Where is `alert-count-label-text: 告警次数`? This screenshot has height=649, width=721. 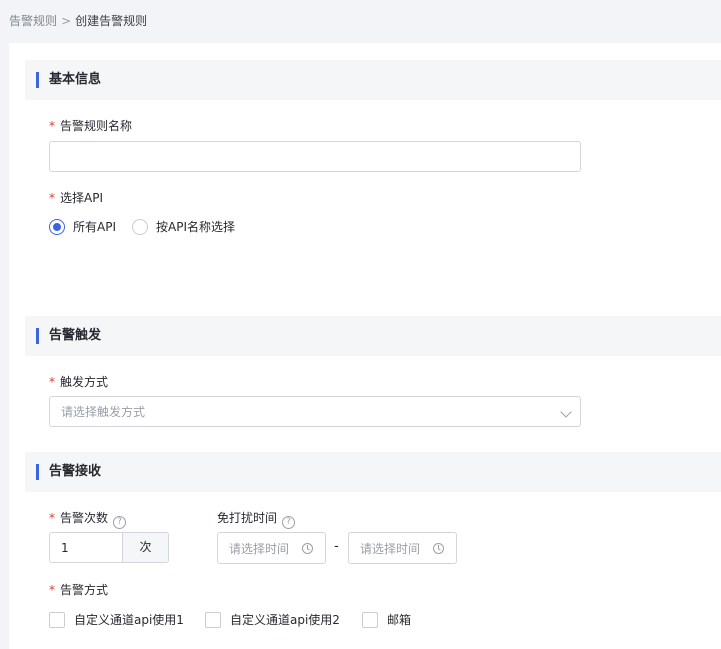 alert-count-label-text: 告警次数 is located at coordinates (84, 518).